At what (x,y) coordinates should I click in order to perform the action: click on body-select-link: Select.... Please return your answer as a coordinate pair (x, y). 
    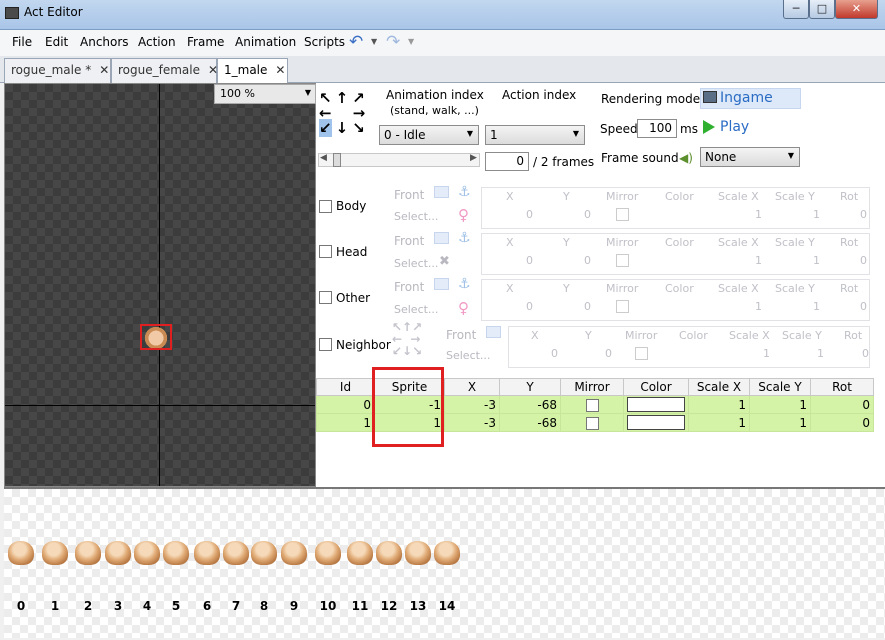
    Looking at the image, I should click on (416, 216).